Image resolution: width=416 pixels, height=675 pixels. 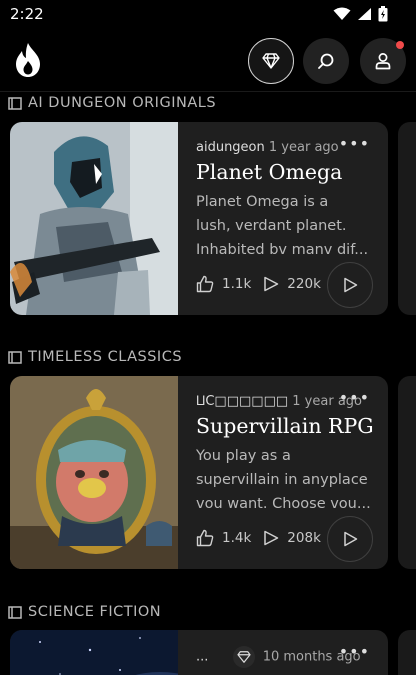 I want to click on notification-dot, so click(x=400, y=45).